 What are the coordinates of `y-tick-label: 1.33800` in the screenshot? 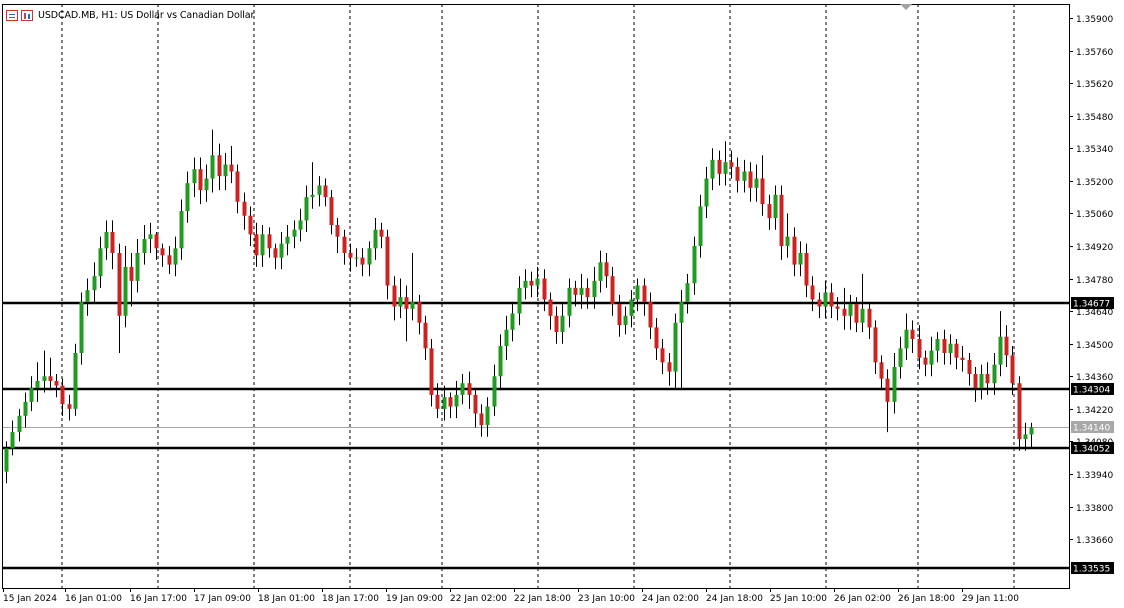 It's located at (1094, 509).